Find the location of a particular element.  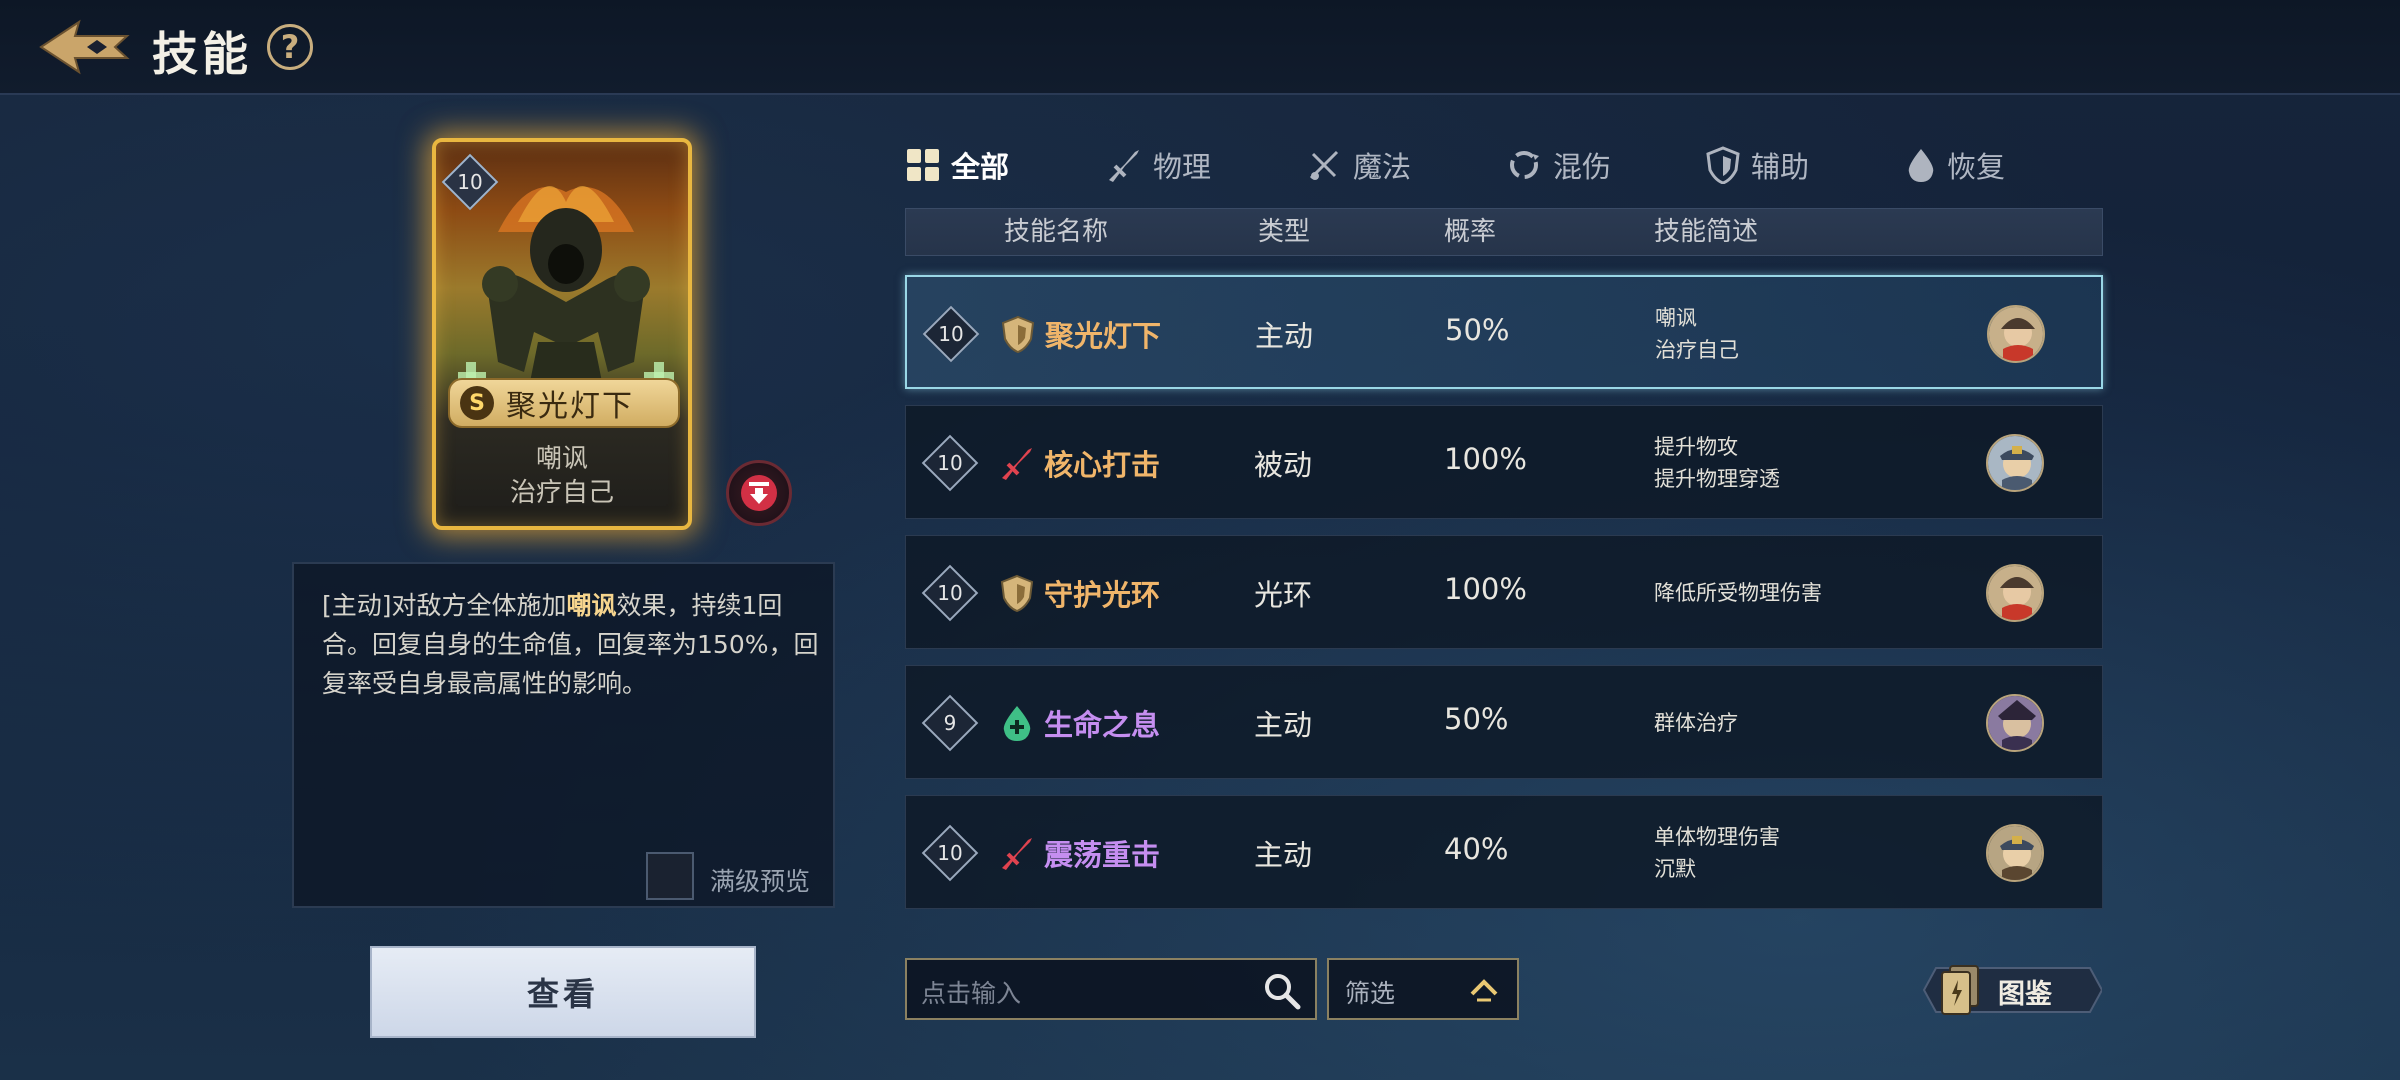

search-input: 点击输入 is located at coordinates (1111, 989).